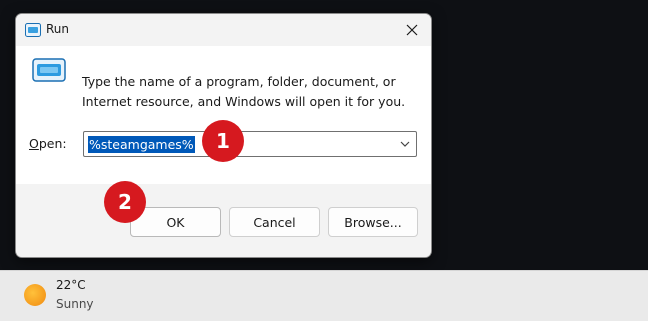  Describe the element at coordinates (34, 143) in the screenshot. I see `open-label-accesskey: O` at that location.